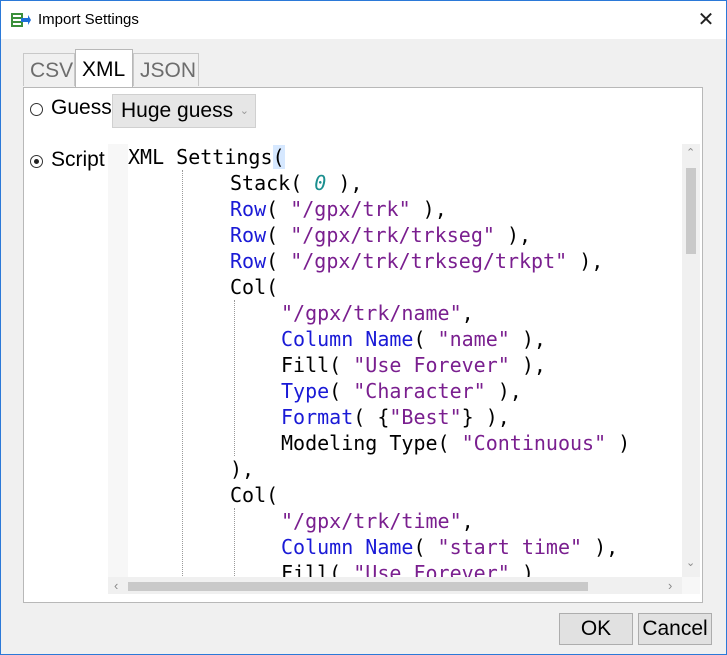 The height and width of the screenshot is (655, 727). What do you see at coordinates (670, 585) in the screenshot?
I see `scroll-right-icon: ›` at bounding box center [670, 585].